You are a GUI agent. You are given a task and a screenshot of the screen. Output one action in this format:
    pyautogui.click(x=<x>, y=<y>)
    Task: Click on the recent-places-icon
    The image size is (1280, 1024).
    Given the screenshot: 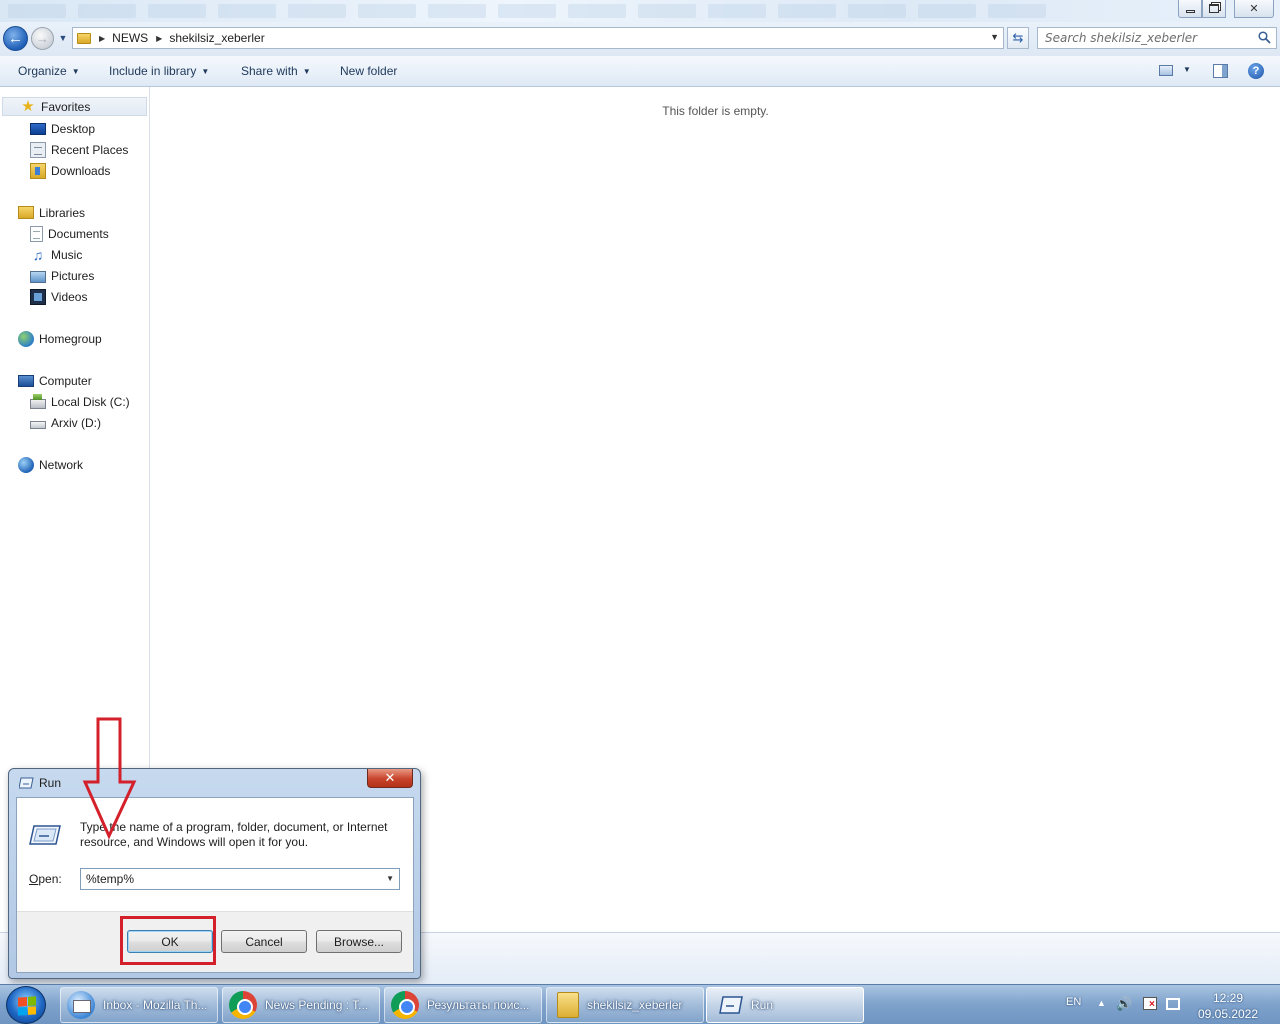 What is the action you would take?
    pyautogui.click(x=38, y=149)
    